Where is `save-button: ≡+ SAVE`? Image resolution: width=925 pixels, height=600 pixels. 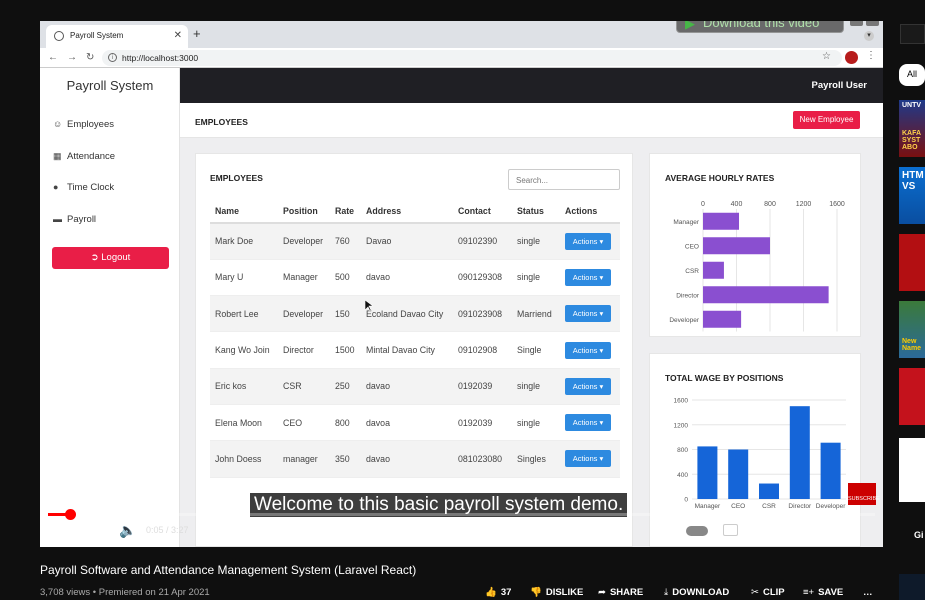
save-button: ≡+ SAVE is located at coordinates (823, 592).